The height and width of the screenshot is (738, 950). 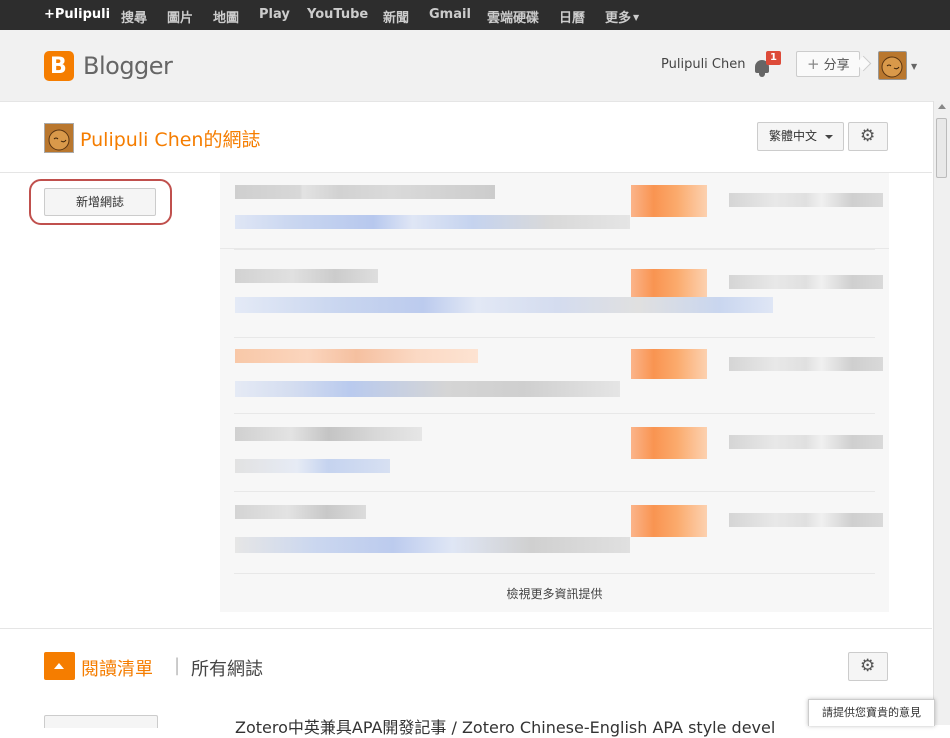 I want to click on brand-name: Blogger, so click(x=128, y=66).